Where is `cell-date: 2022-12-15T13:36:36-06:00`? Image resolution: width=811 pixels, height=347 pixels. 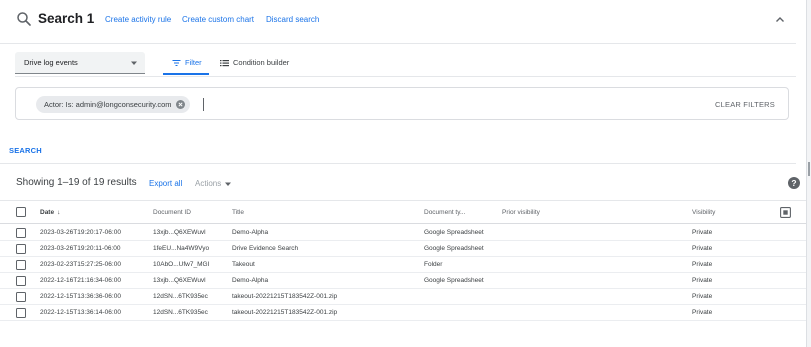
cell-date: 2022-12-15T13:36:36-06:00 is located at coordinates (80, 296).